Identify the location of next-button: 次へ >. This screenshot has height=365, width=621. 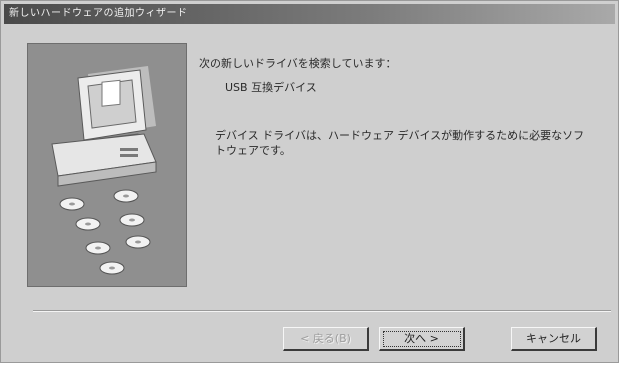
(422, 339).